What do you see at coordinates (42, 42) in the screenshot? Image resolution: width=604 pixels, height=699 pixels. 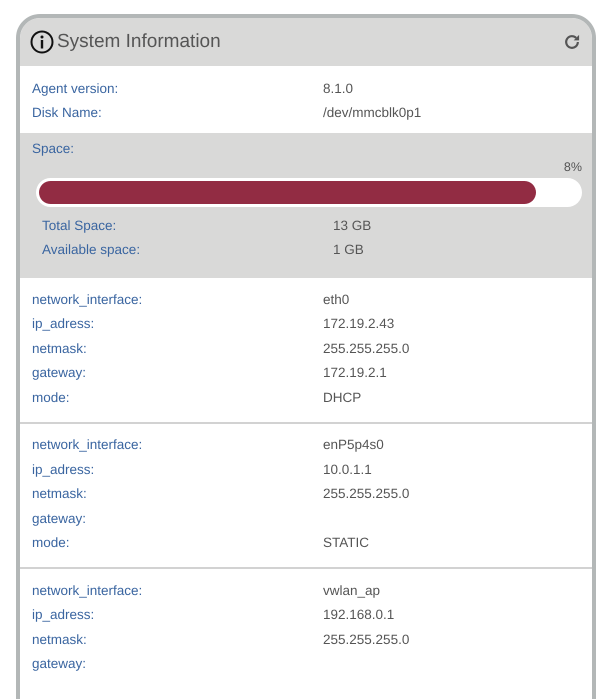 I see `info-icon` at bounding box center [42, 42].